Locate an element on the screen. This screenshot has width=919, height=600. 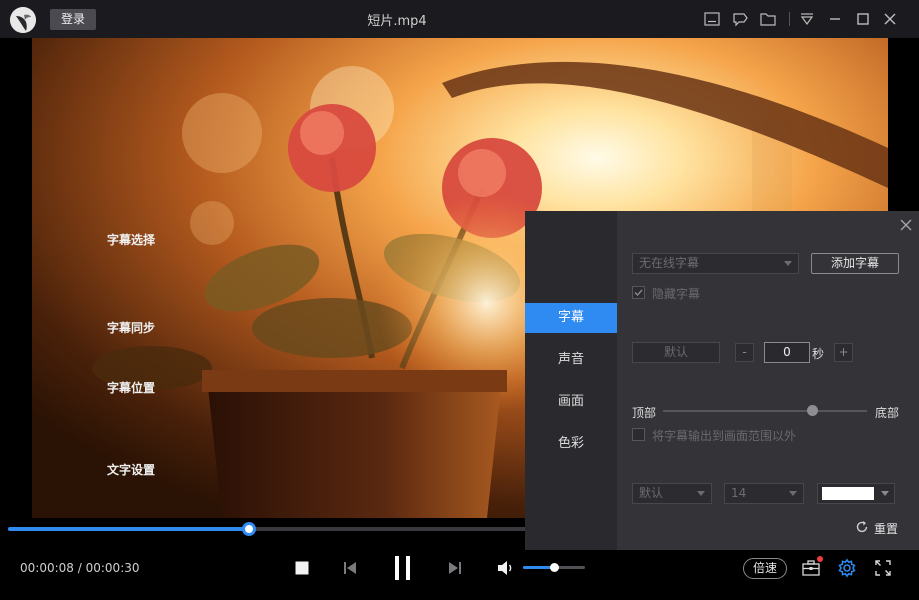
sync-default-button: 默认 is located at coordinates (676, 352).